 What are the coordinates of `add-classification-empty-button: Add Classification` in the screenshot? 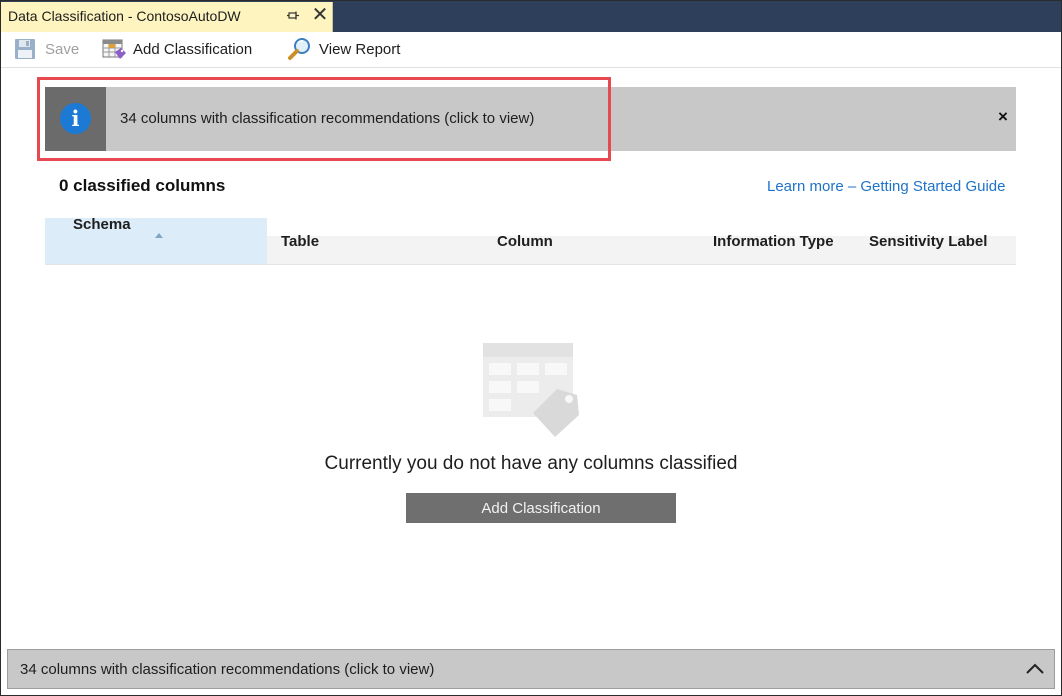 It's located at (541, 508).